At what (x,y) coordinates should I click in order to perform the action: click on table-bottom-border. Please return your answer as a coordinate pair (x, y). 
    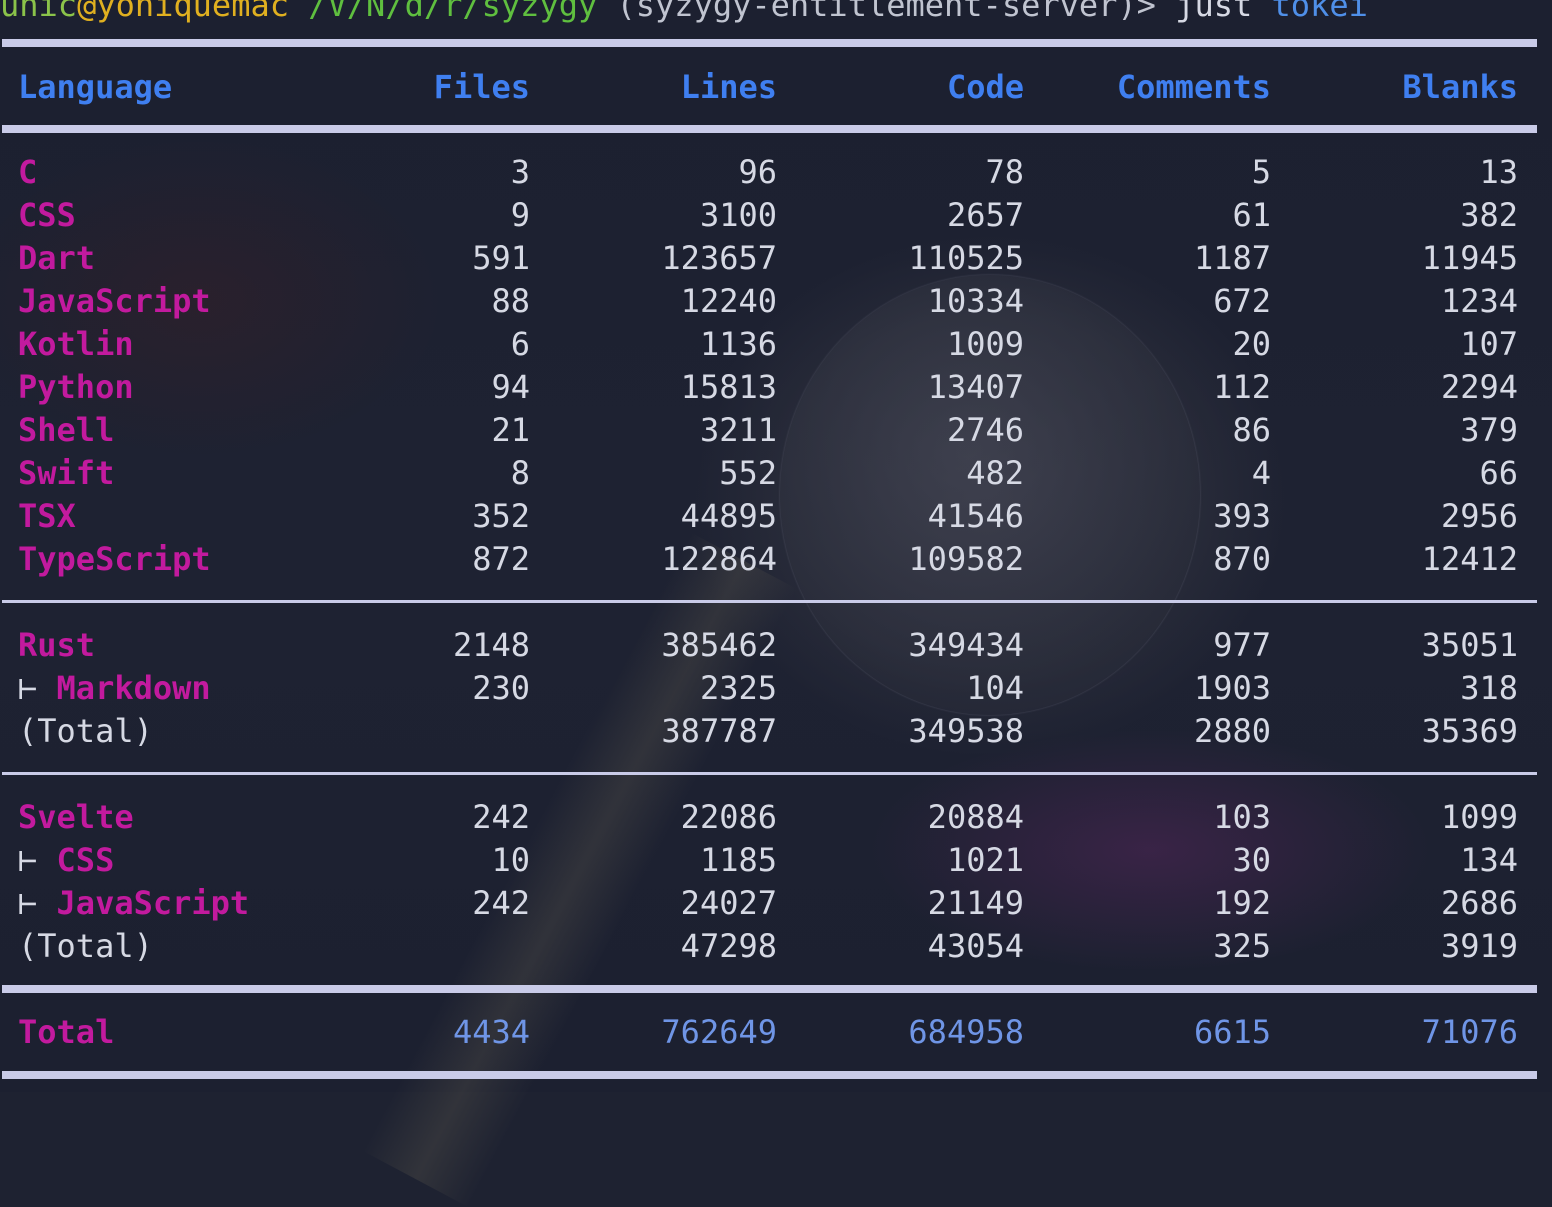
    Looking at the image, I should click on (769, 1075).